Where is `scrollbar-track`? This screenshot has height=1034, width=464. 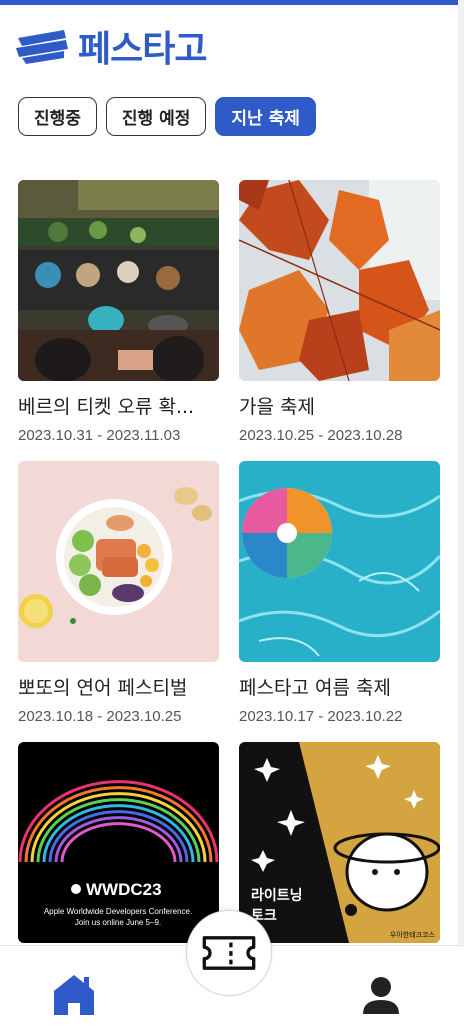 scrollbar-track is located at coordinates (461, 472).